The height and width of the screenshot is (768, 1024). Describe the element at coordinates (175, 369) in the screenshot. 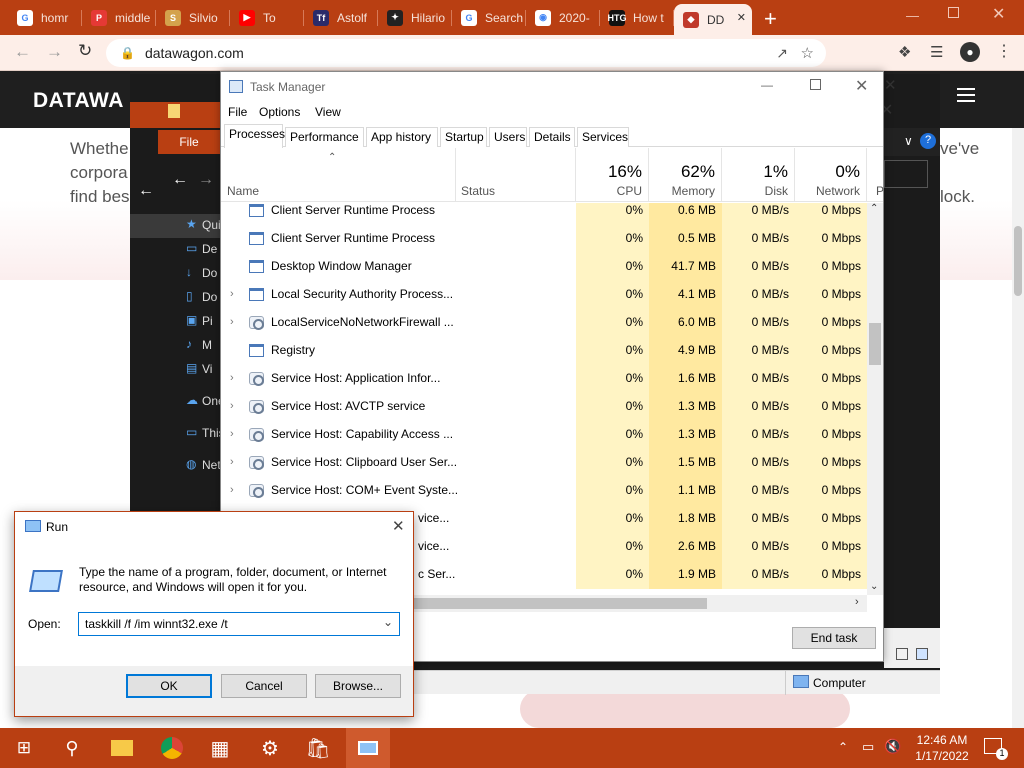

I see `explorer-nav-item: ▤ Vi` at that location.